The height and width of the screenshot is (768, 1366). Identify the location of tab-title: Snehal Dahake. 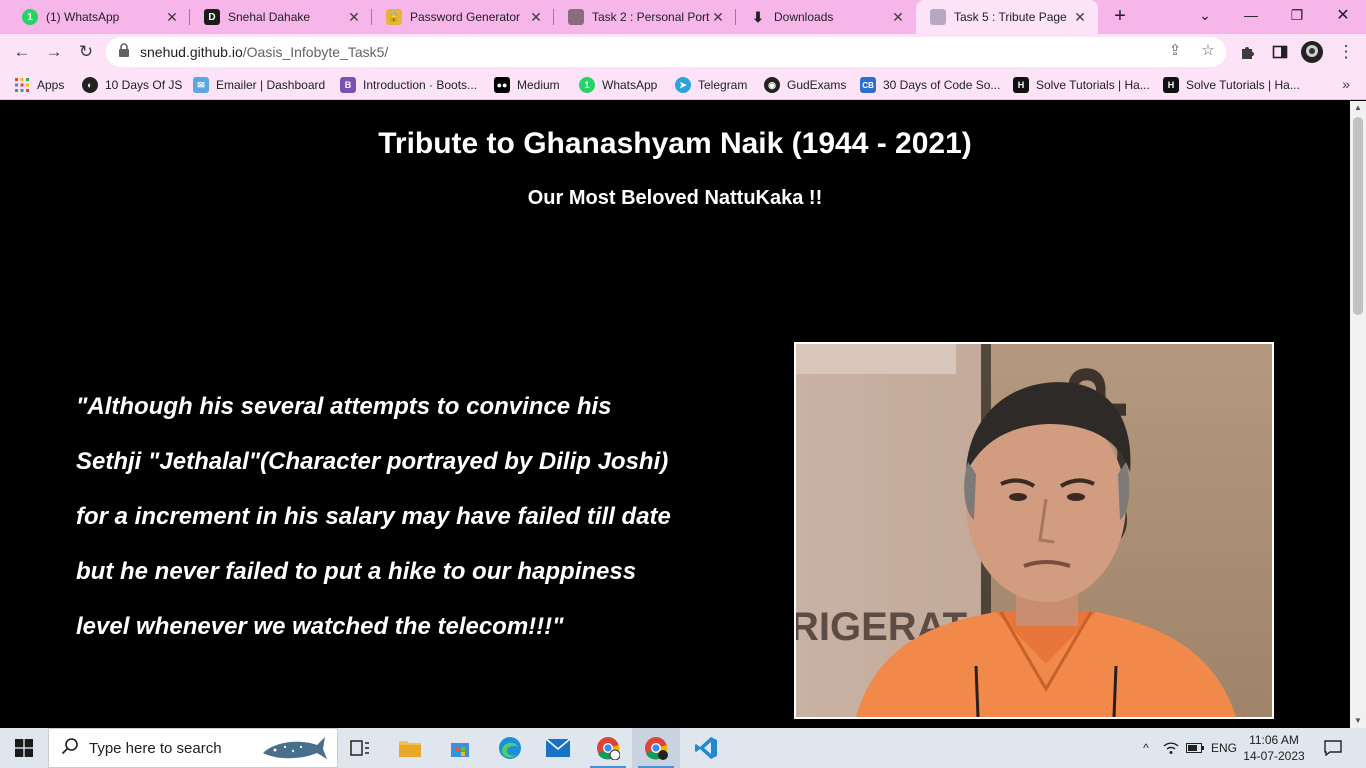
(269, 17).